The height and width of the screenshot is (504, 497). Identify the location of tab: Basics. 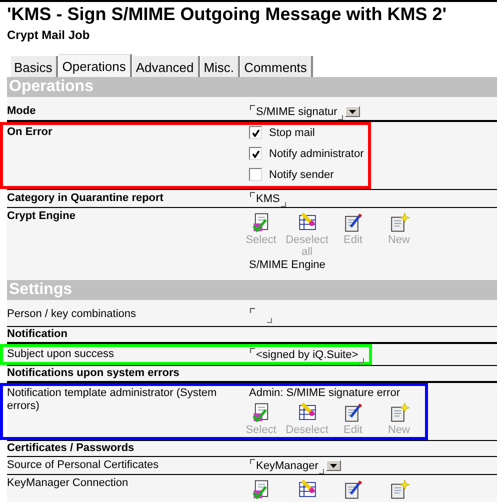
(34, 66).